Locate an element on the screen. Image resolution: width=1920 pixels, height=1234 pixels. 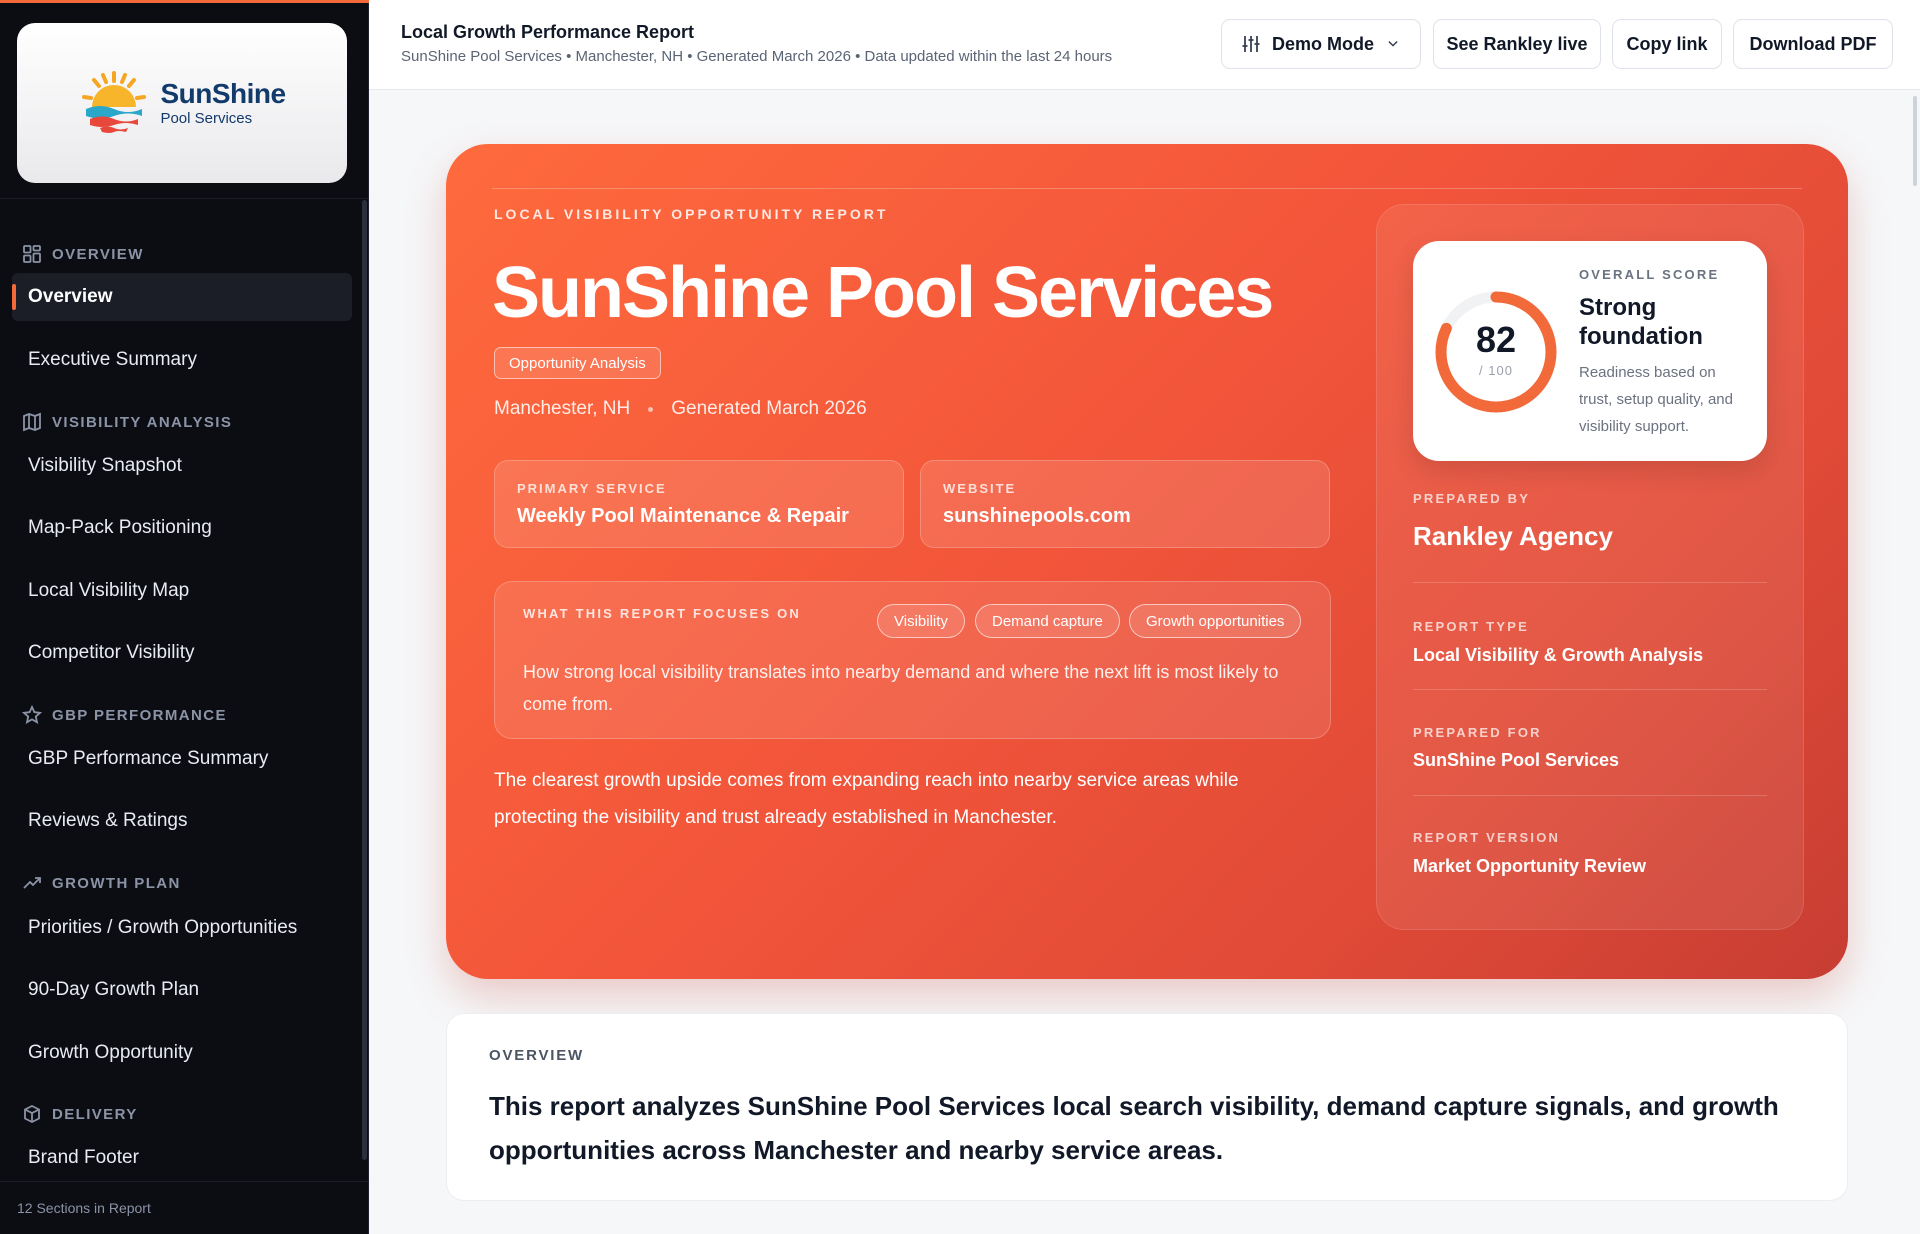
page-scrollbar is located at coordinates (1915, 141).